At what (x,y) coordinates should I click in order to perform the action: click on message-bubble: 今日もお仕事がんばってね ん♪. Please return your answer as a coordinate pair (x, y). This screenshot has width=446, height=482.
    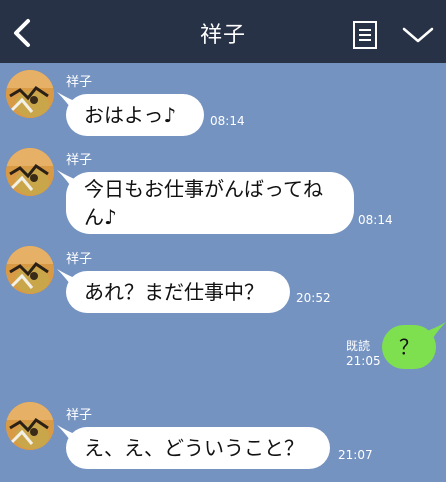
    Looking at the image, I should click on (205, 202).